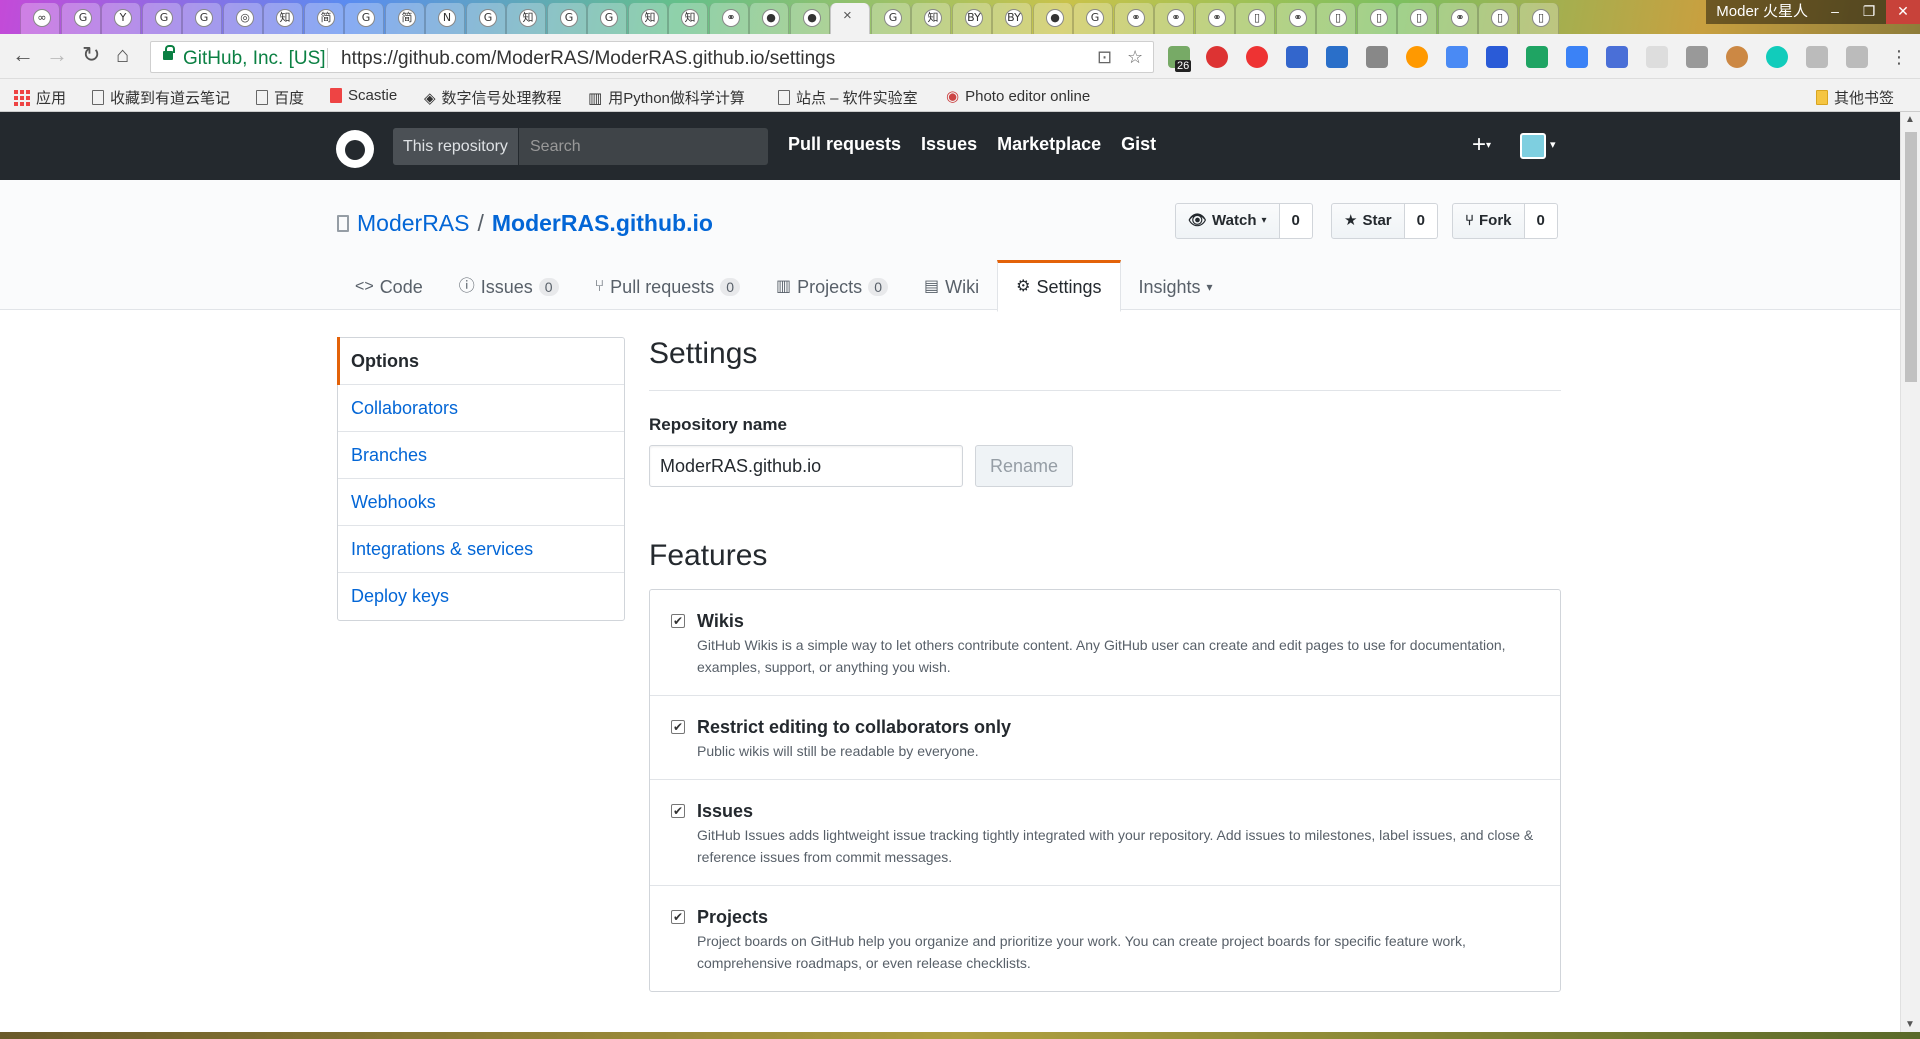 The height and width of the screenshot is (1039, 1920). Describe the element at coordinates (40, 97) in the screenshot. I see `bookmark-apps: 应用` at that location.